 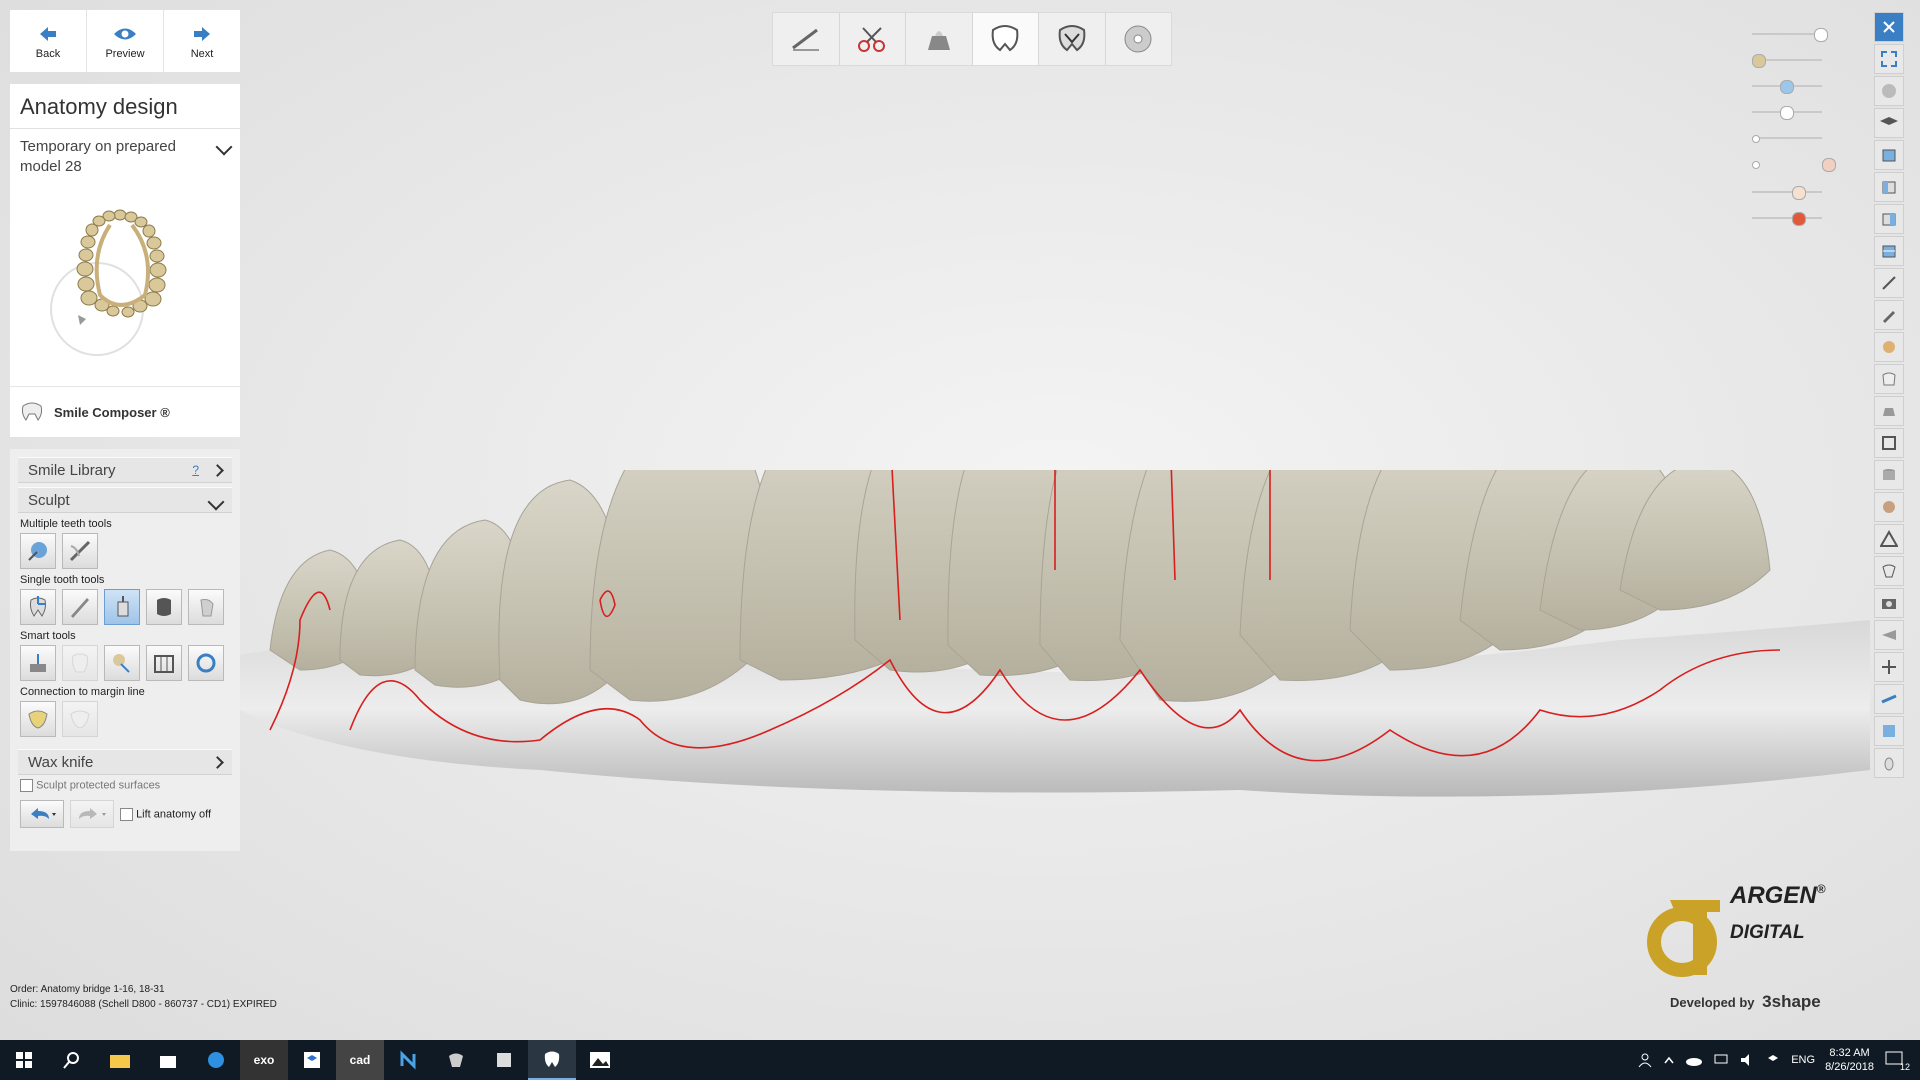 I want to click on sculpt-protected-option: Sculpt protected surfaces, so click(x=125, y=785).